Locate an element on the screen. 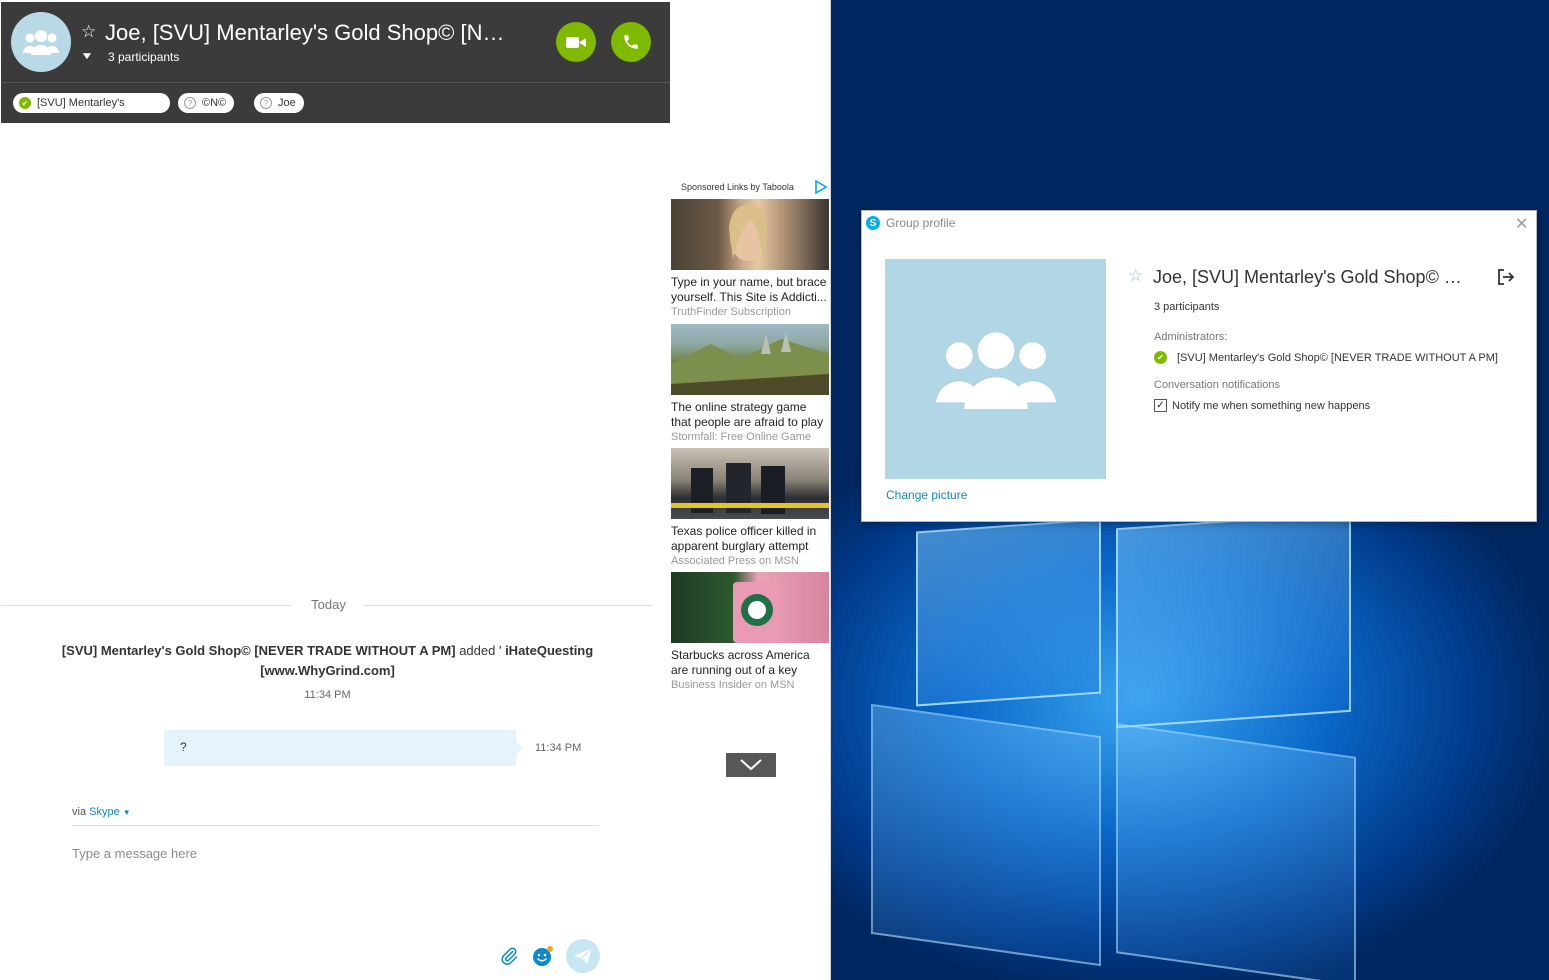 The image size is (1549, 980). emoticon-button is located at coordinates (543, 956).